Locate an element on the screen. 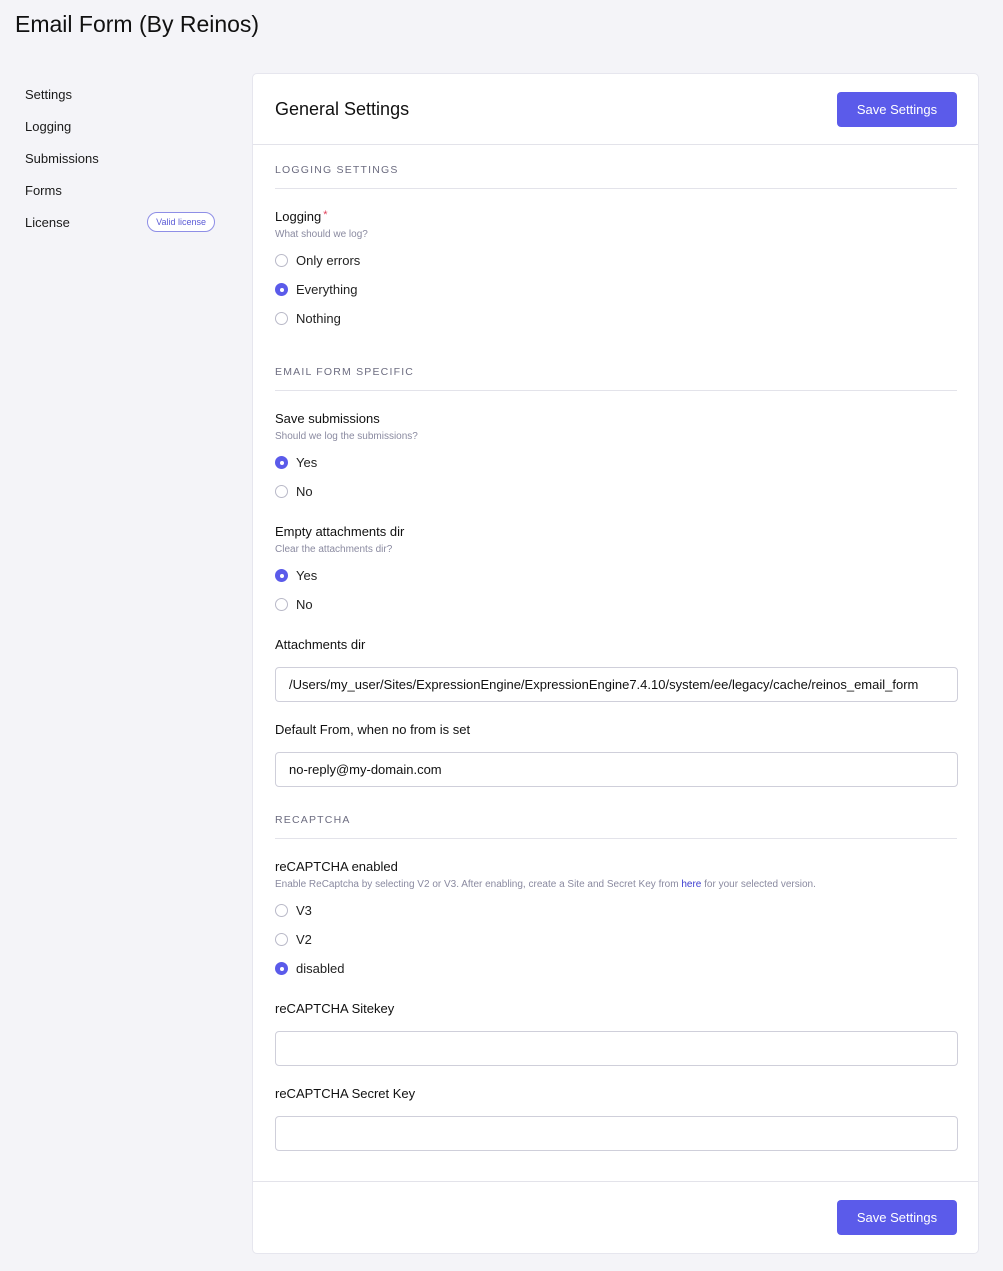 This screenshot has height=1271, width=1003. save-submissions-radio-group: Yes No is located at coordinates (616, 477).